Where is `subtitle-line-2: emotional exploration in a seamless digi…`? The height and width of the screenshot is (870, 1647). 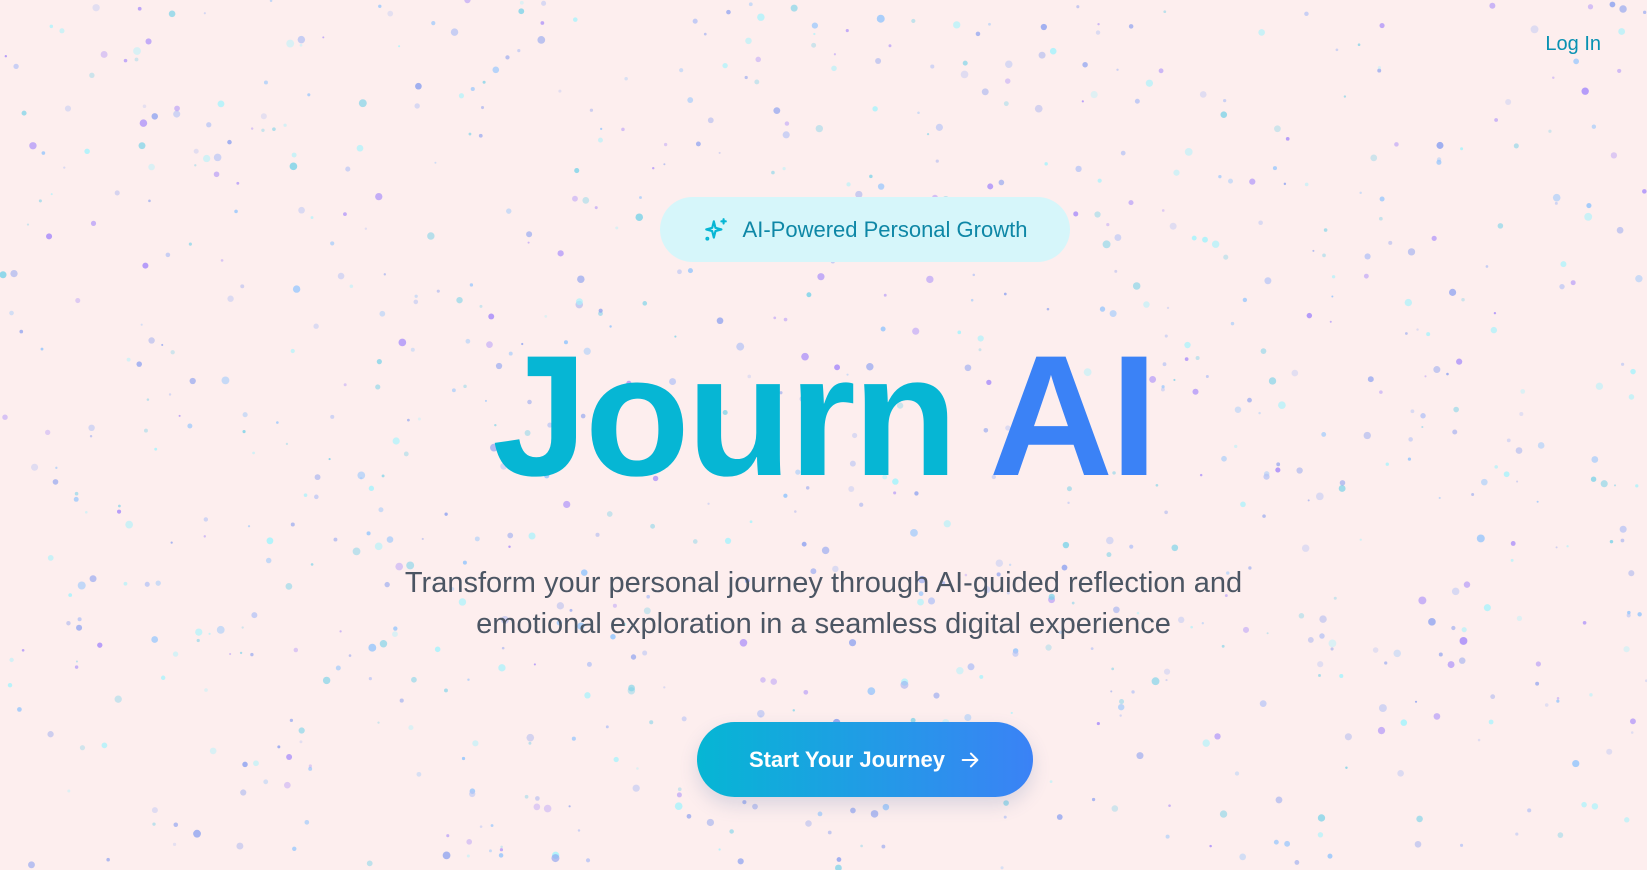
subtitle-line-2: emotional exploration in a seamless digi… is located at coordinates (823, 624).